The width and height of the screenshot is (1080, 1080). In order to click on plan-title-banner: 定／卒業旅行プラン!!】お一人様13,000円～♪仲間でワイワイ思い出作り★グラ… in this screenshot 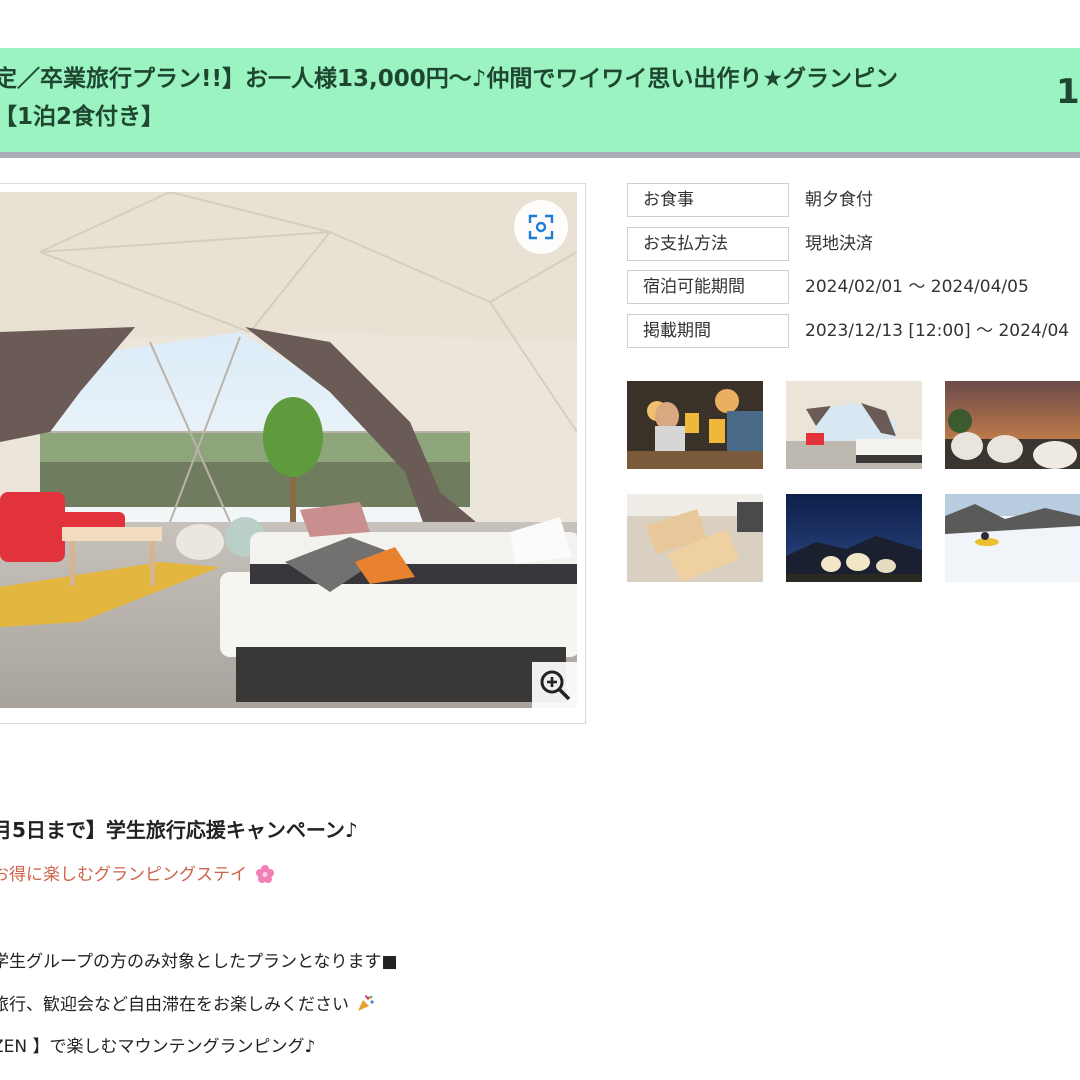, I will do `click(540, 103)`.